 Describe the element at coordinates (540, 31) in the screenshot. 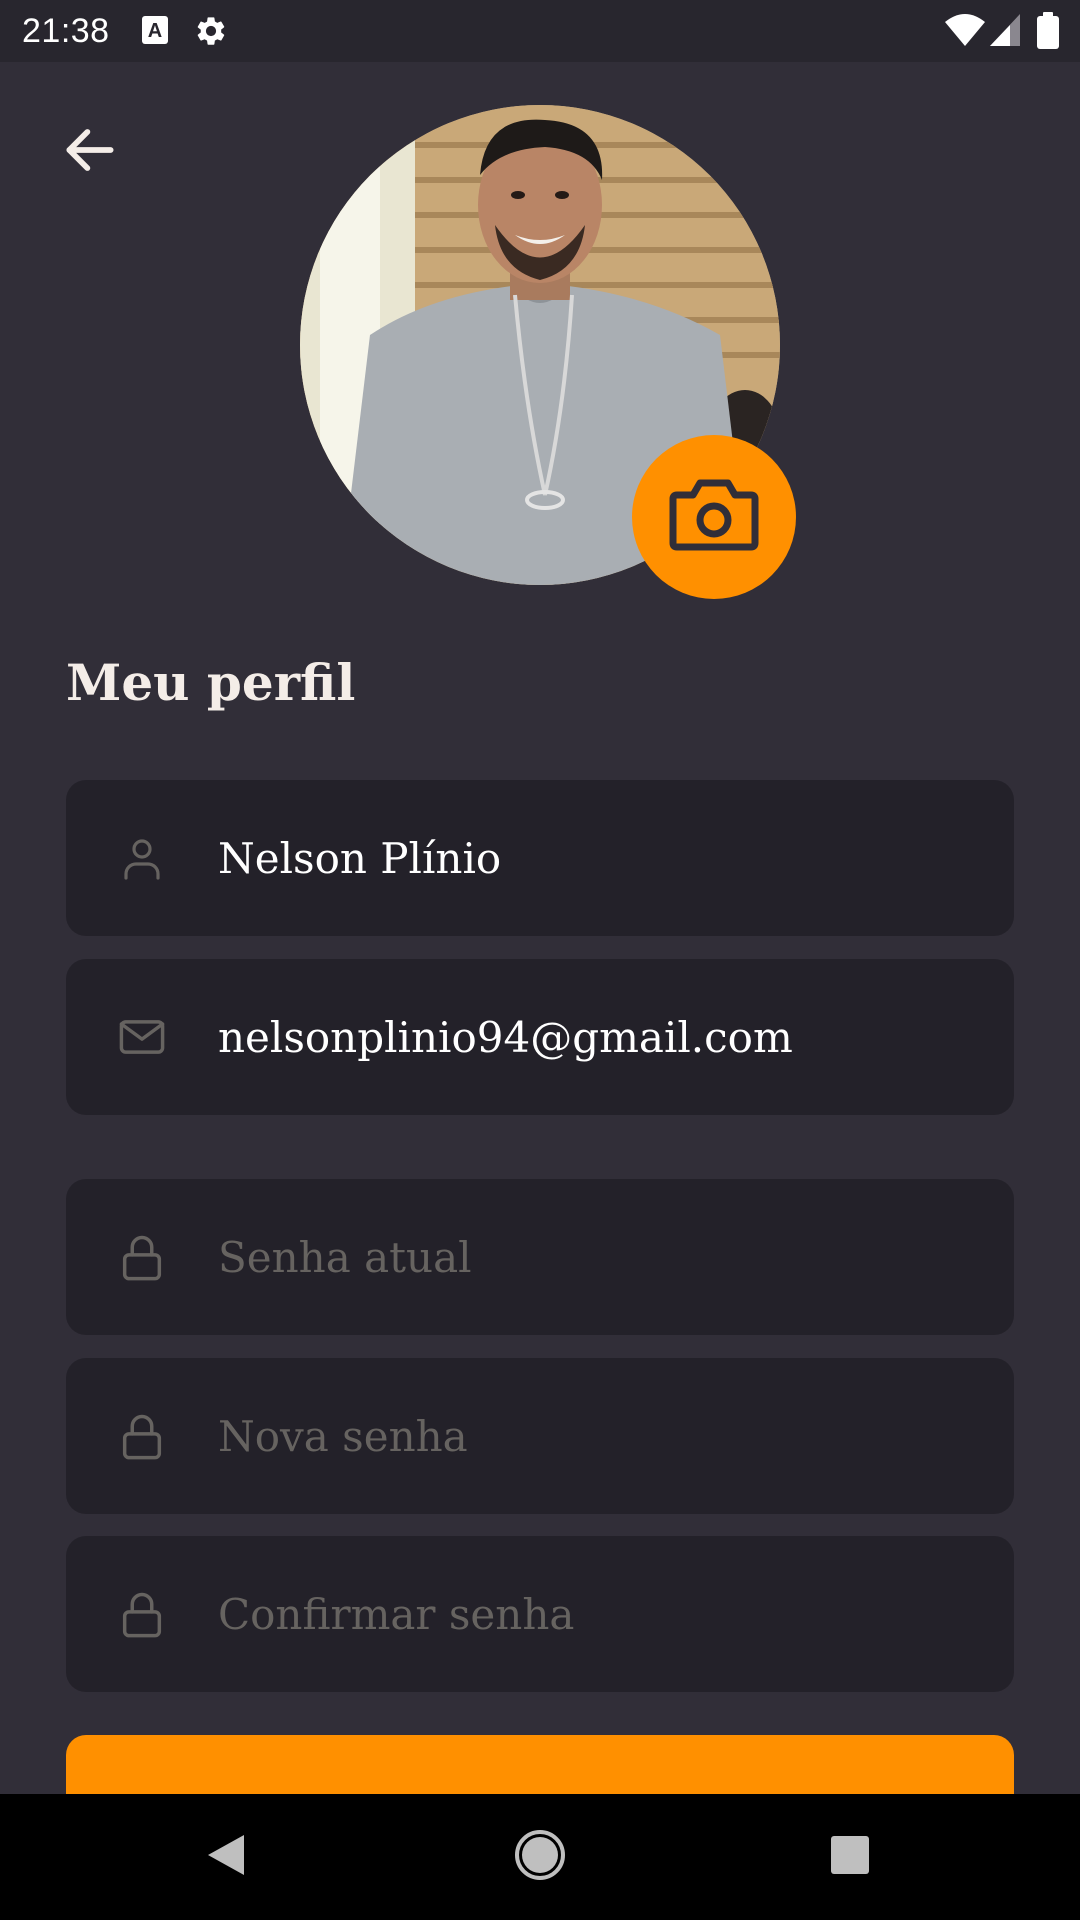

I see `status-bar: 21:38 A` at that location.